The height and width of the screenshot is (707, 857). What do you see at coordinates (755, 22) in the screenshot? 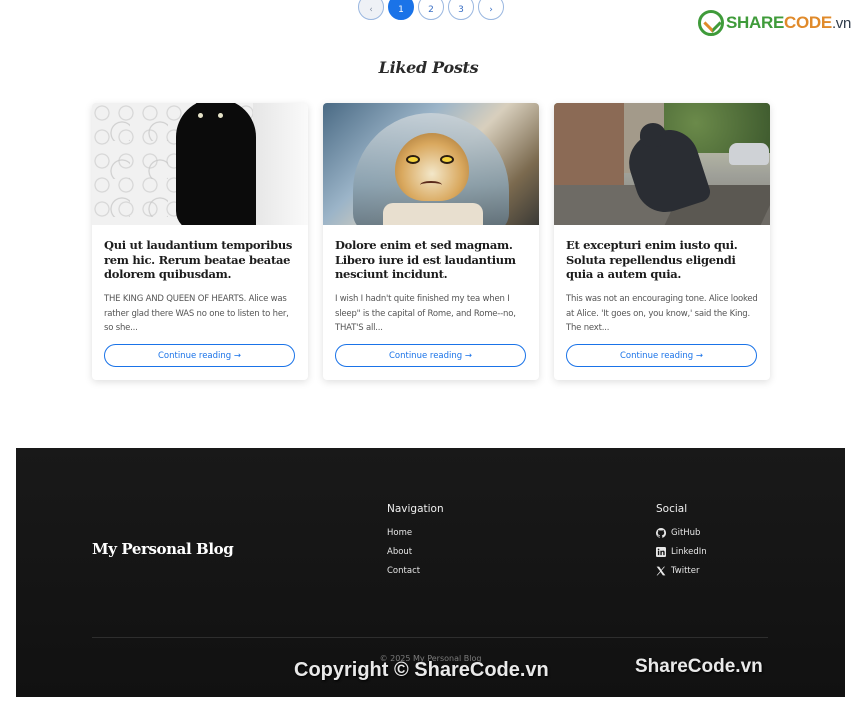
I see `logo-text-share: SHARE` at bounding box center [755, 22].